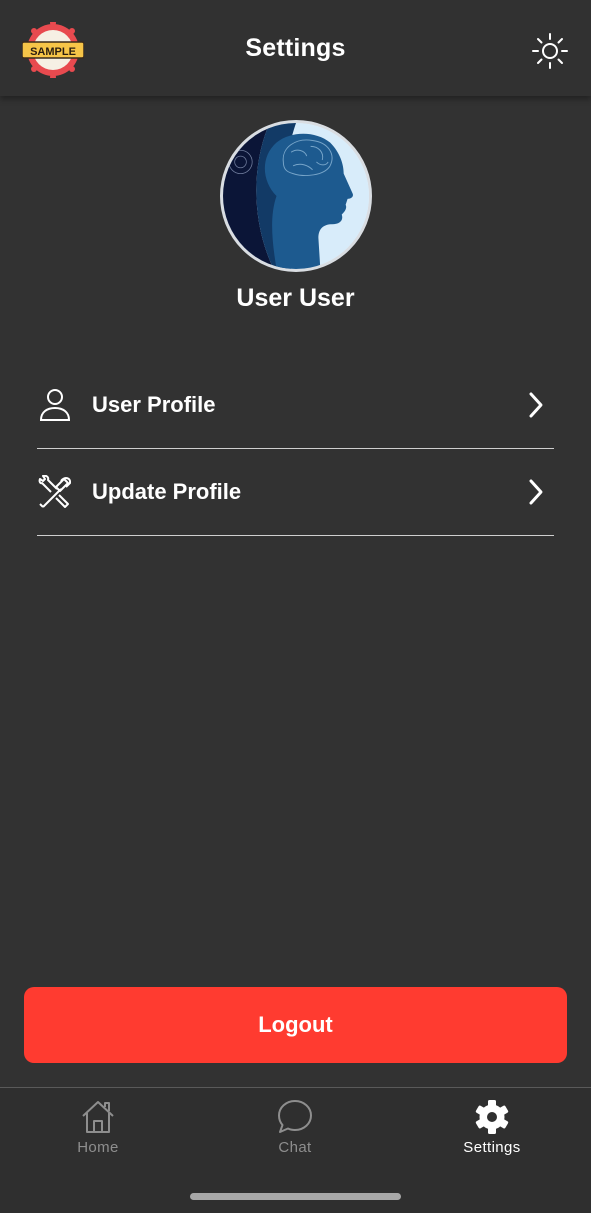  I want to click on home-indicator, so click(295, 1196).